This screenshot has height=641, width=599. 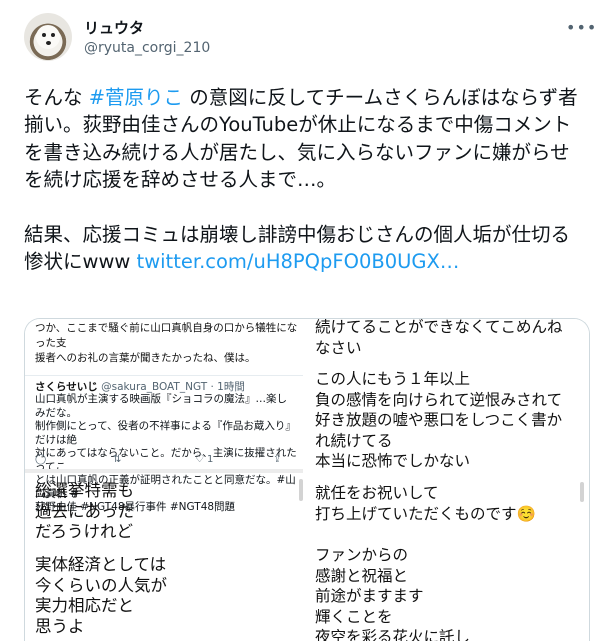 What do you see at coordinates (301, 490) in the screenshot?
I see `scrollbar-thumb` at bounding box center [301, 490].